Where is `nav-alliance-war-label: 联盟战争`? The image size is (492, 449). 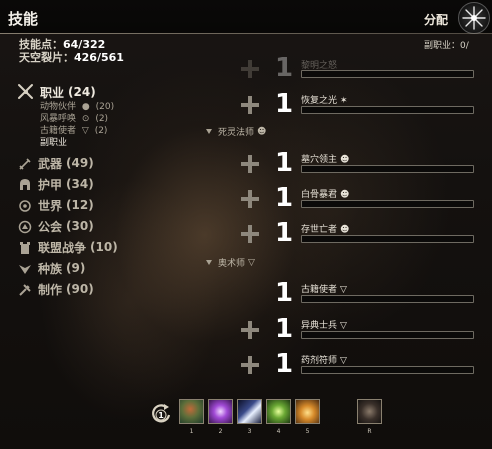
nav-alliance-war-label: 联盟战争 is located at coordinates (62, 247).